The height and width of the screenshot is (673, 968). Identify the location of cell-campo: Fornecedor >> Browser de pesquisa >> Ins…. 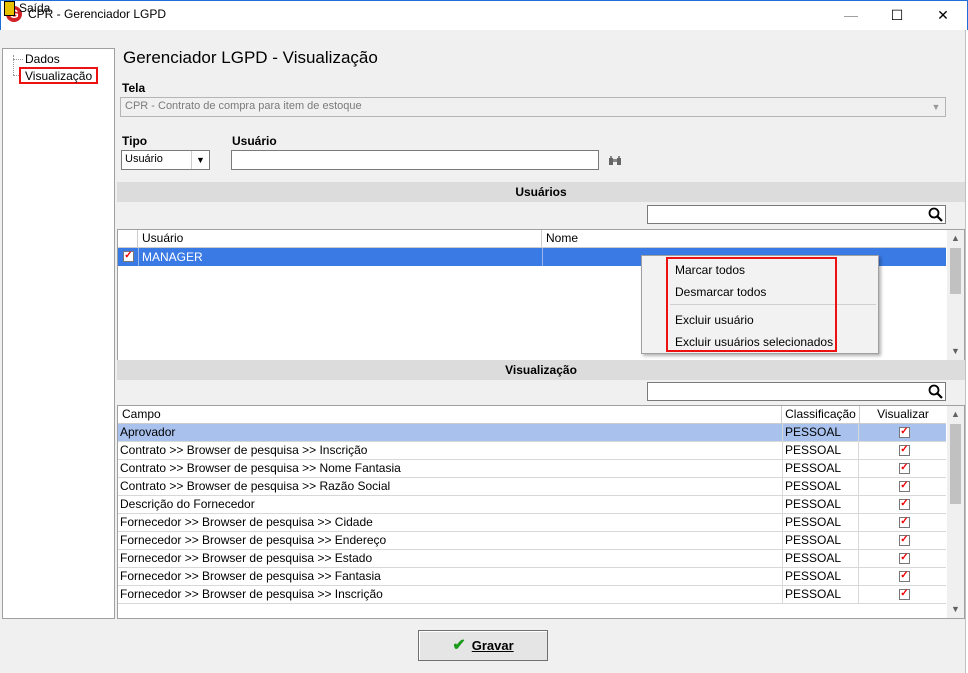
(450, 595).